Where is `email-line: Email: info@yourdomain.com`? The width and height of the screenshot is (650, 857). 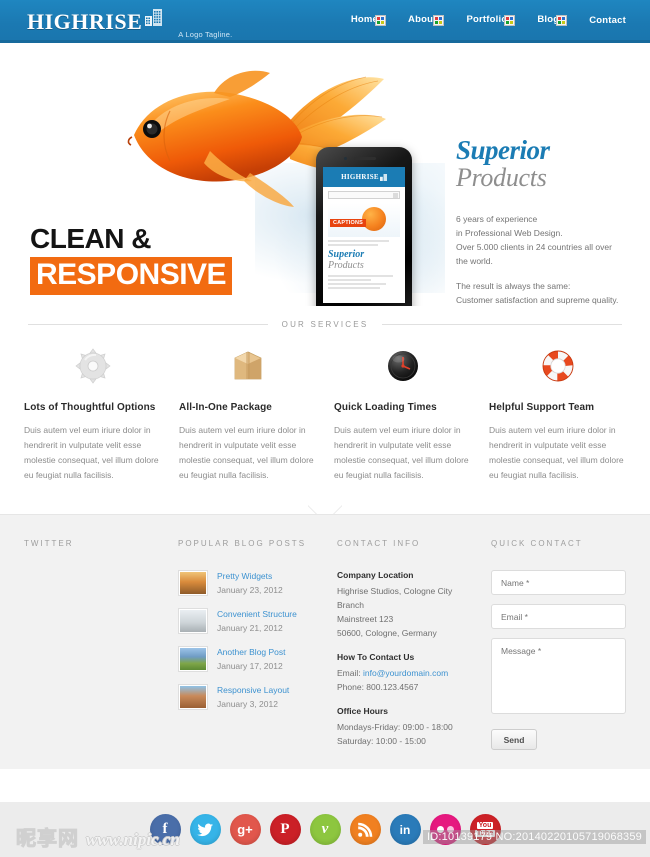
email-line: Email: info@yourdomain.com is located at coordinates (407, 673).